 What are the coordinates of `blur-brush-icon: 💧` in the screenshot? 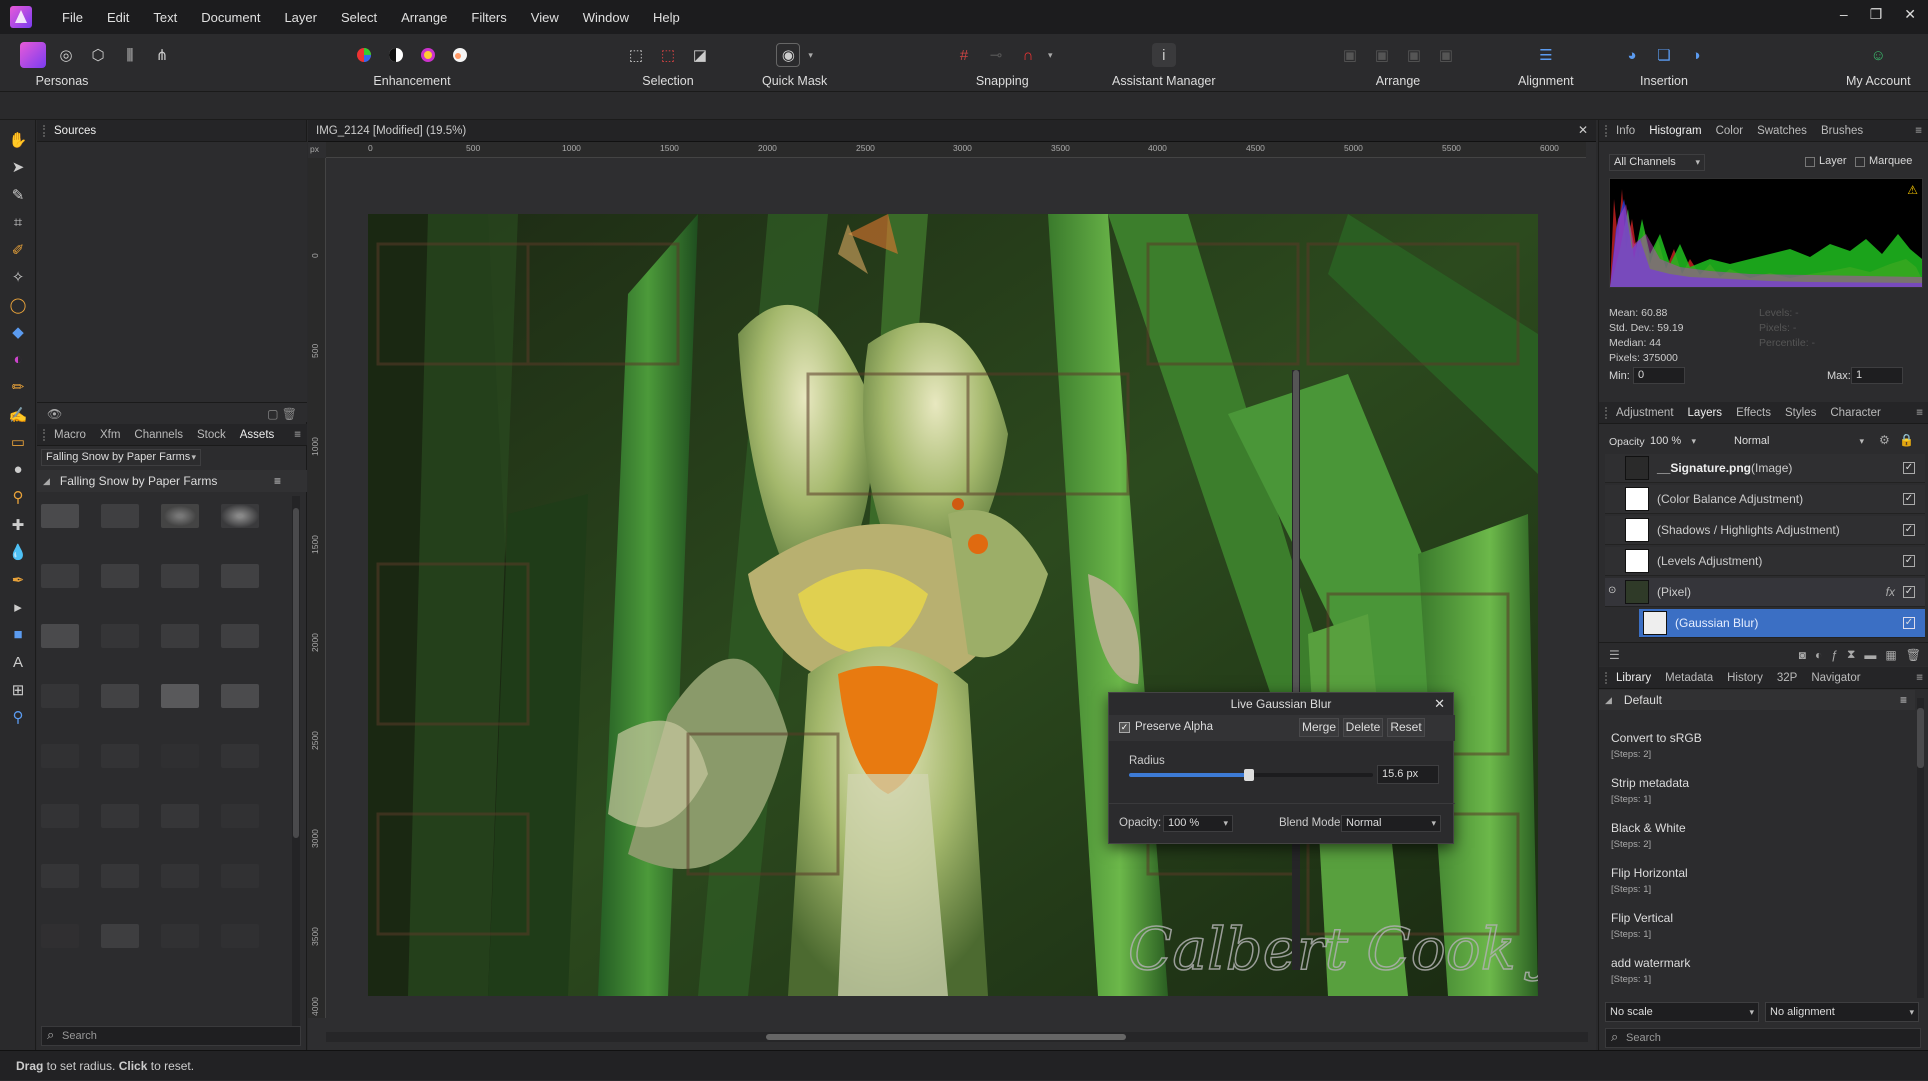 It's located at (18, 553).